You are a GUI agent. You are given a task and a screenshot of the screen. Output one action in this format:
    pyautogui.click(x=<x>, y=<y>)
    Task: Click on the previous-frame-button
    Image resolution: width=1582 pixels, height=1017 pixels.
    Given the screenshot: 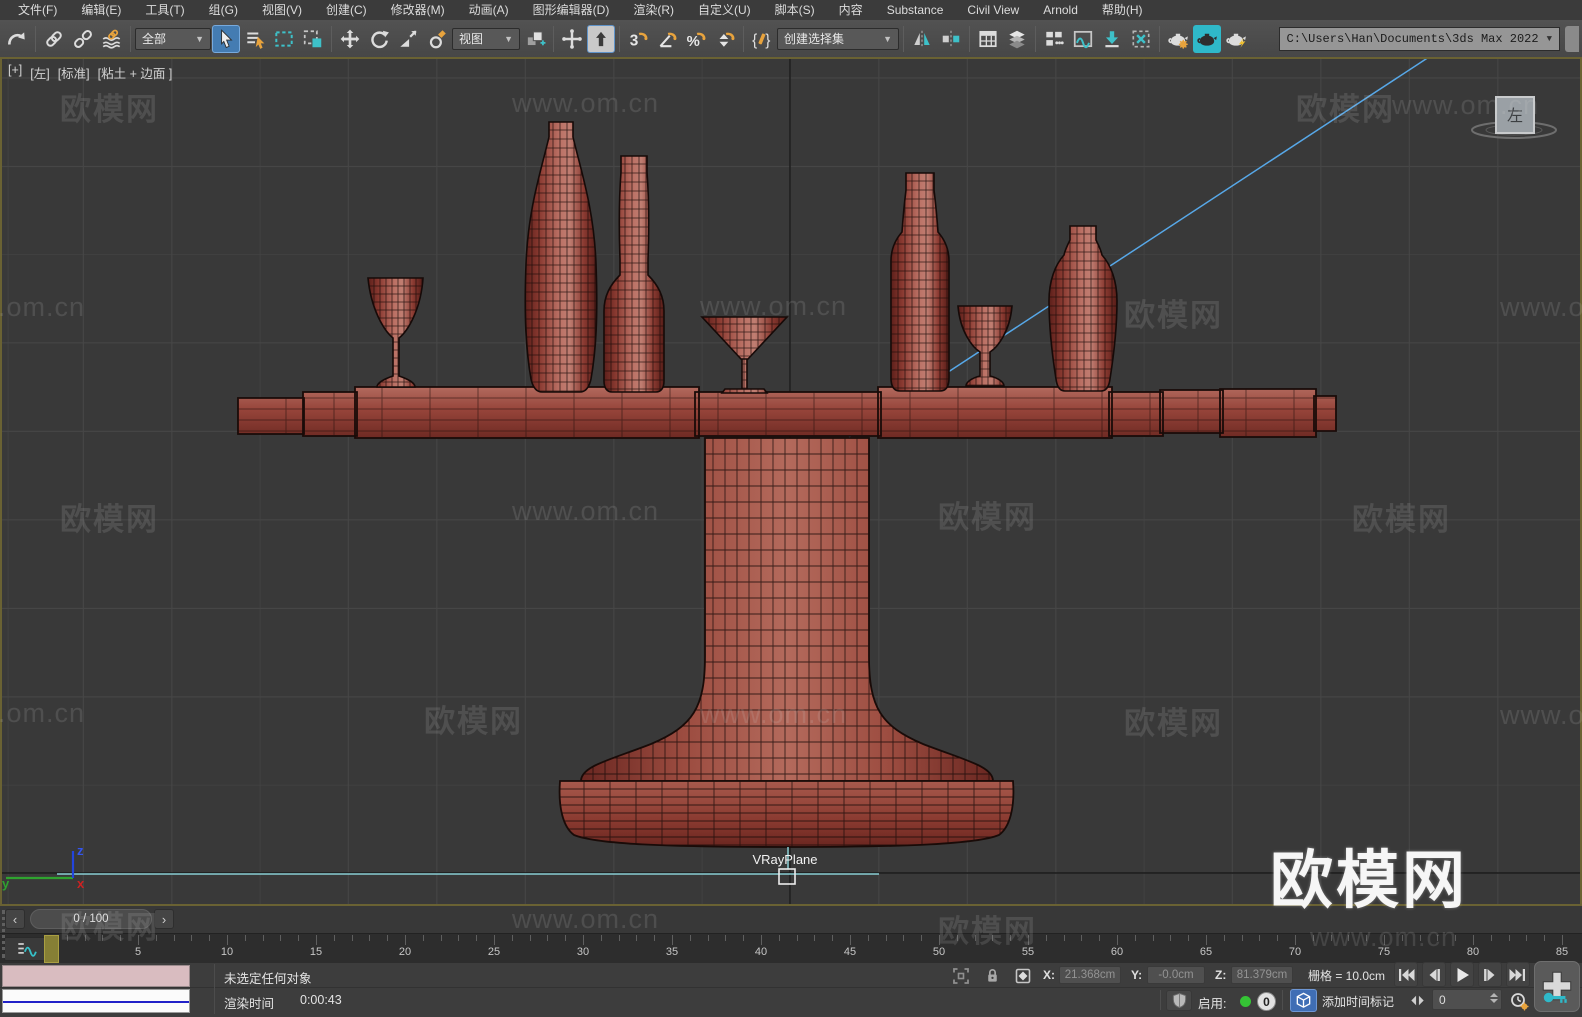 What is the action you would take?
    pyautogui.click(x=1434, y=974)
    